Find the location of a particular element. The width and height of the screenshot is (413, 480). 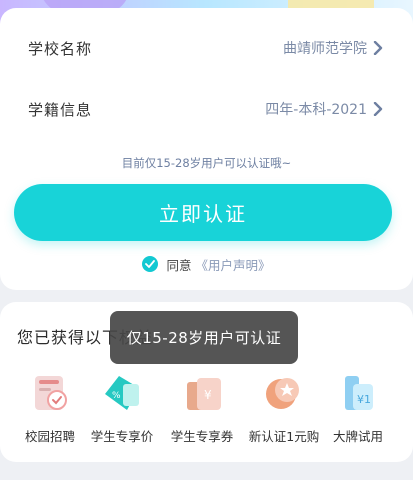

benefit-label: 学生专享券 is located at coordinates (202, 436).